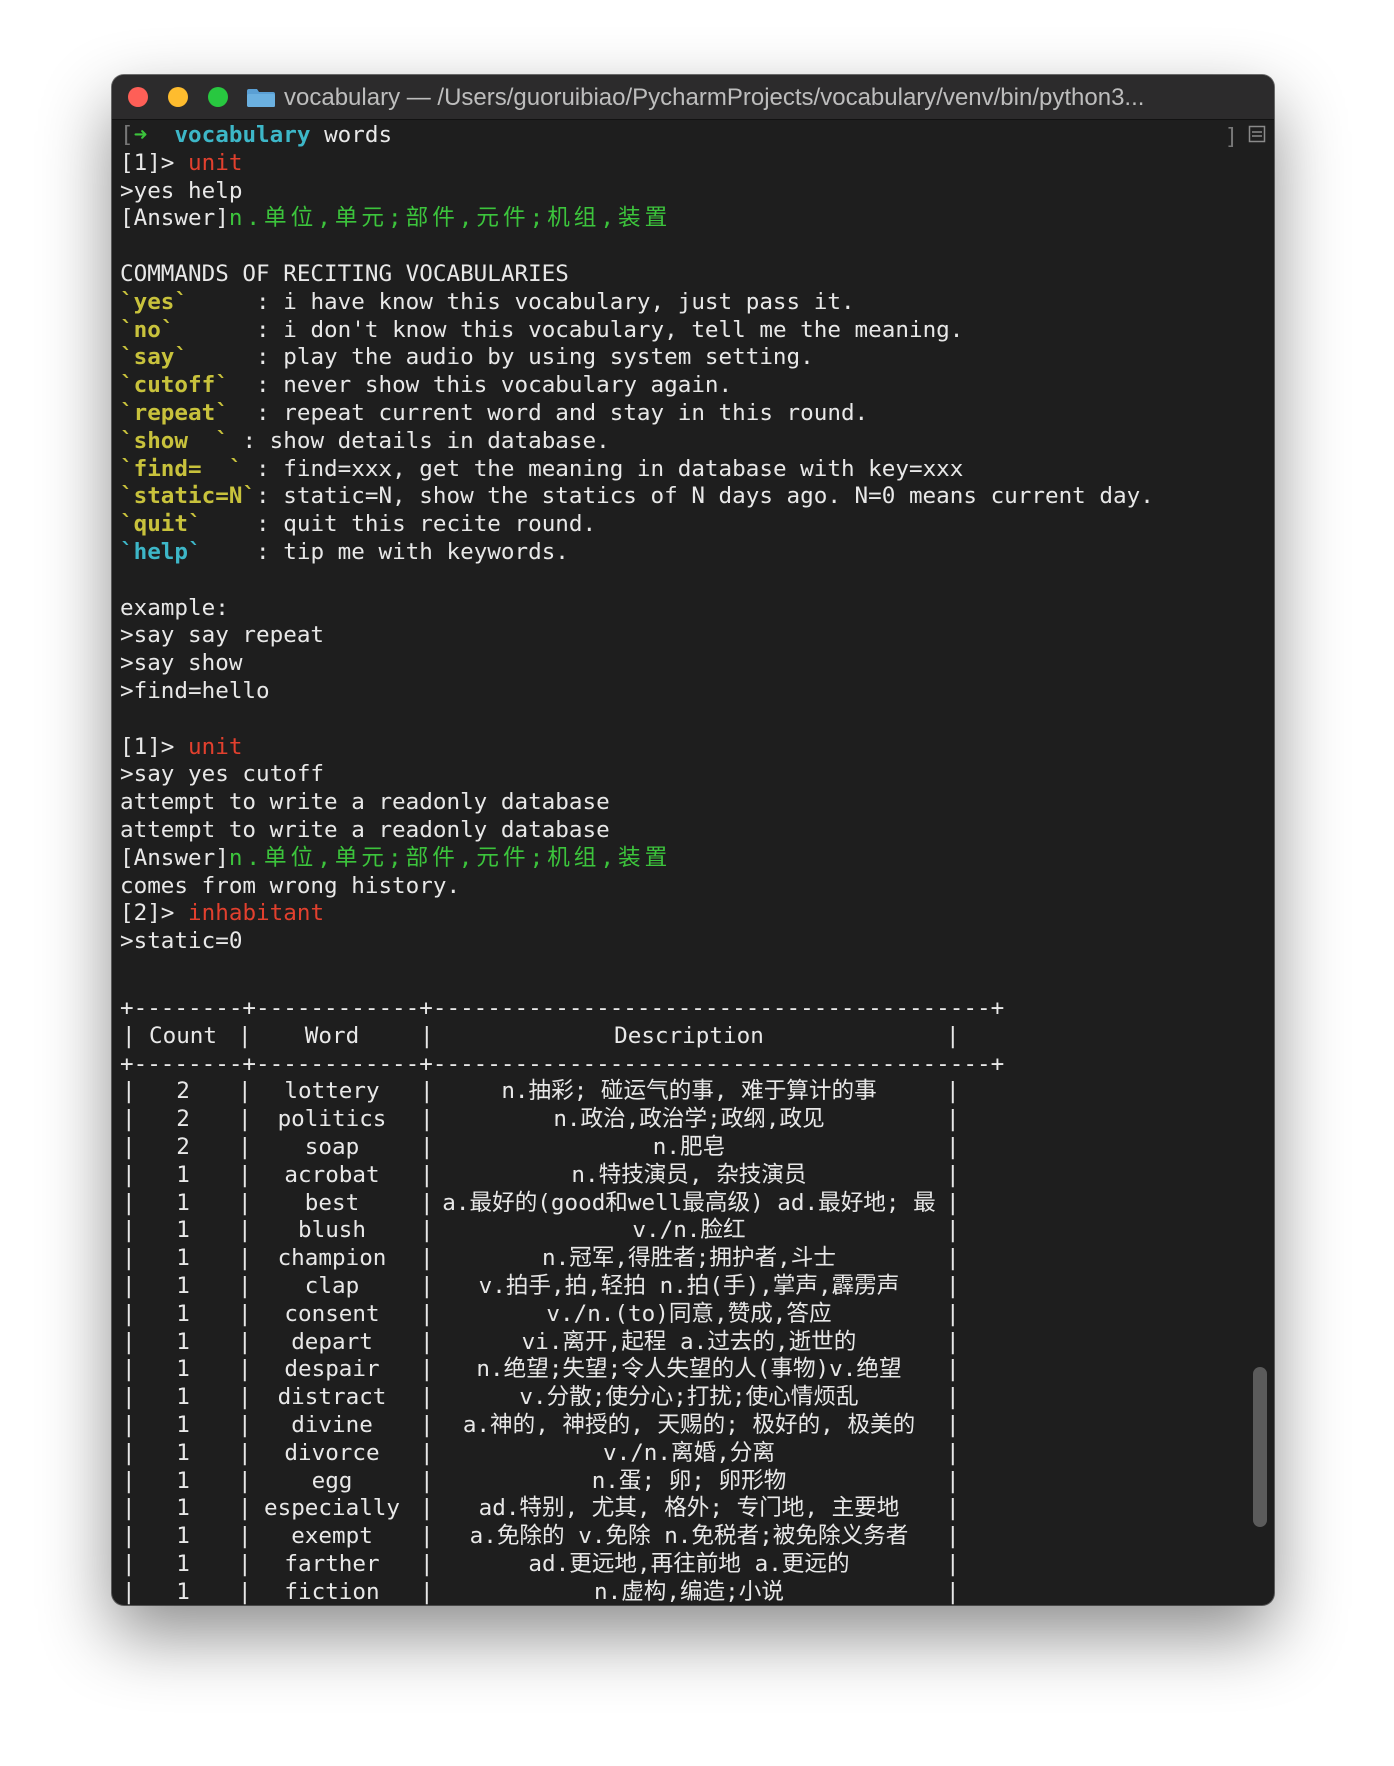  What do you see at coordinates (680, 442) in the screenshot?
I see `help-item: `show ` : show details in database.` at bounding box center [680, 442].